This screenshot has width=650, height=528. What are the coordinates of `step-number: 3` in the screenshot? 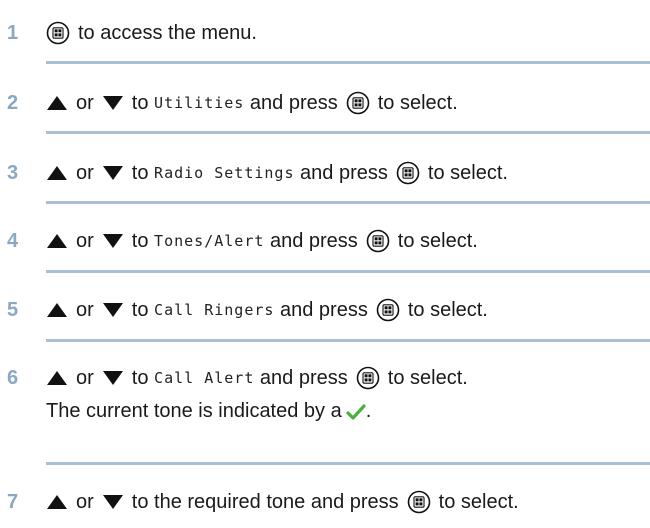 It's located at (13, 172).